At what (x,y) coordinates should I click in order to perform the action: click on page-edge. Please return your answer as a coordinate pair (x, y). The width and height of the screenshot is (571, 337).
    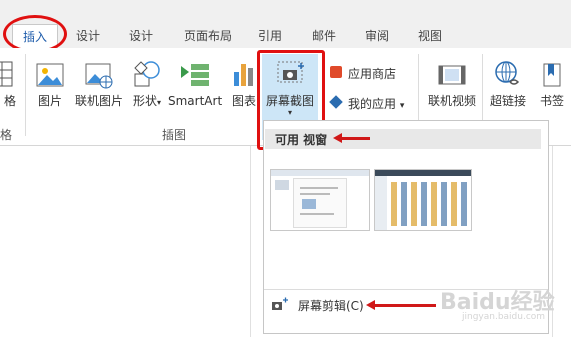
    Looking at the image, I should click on (250, 241).